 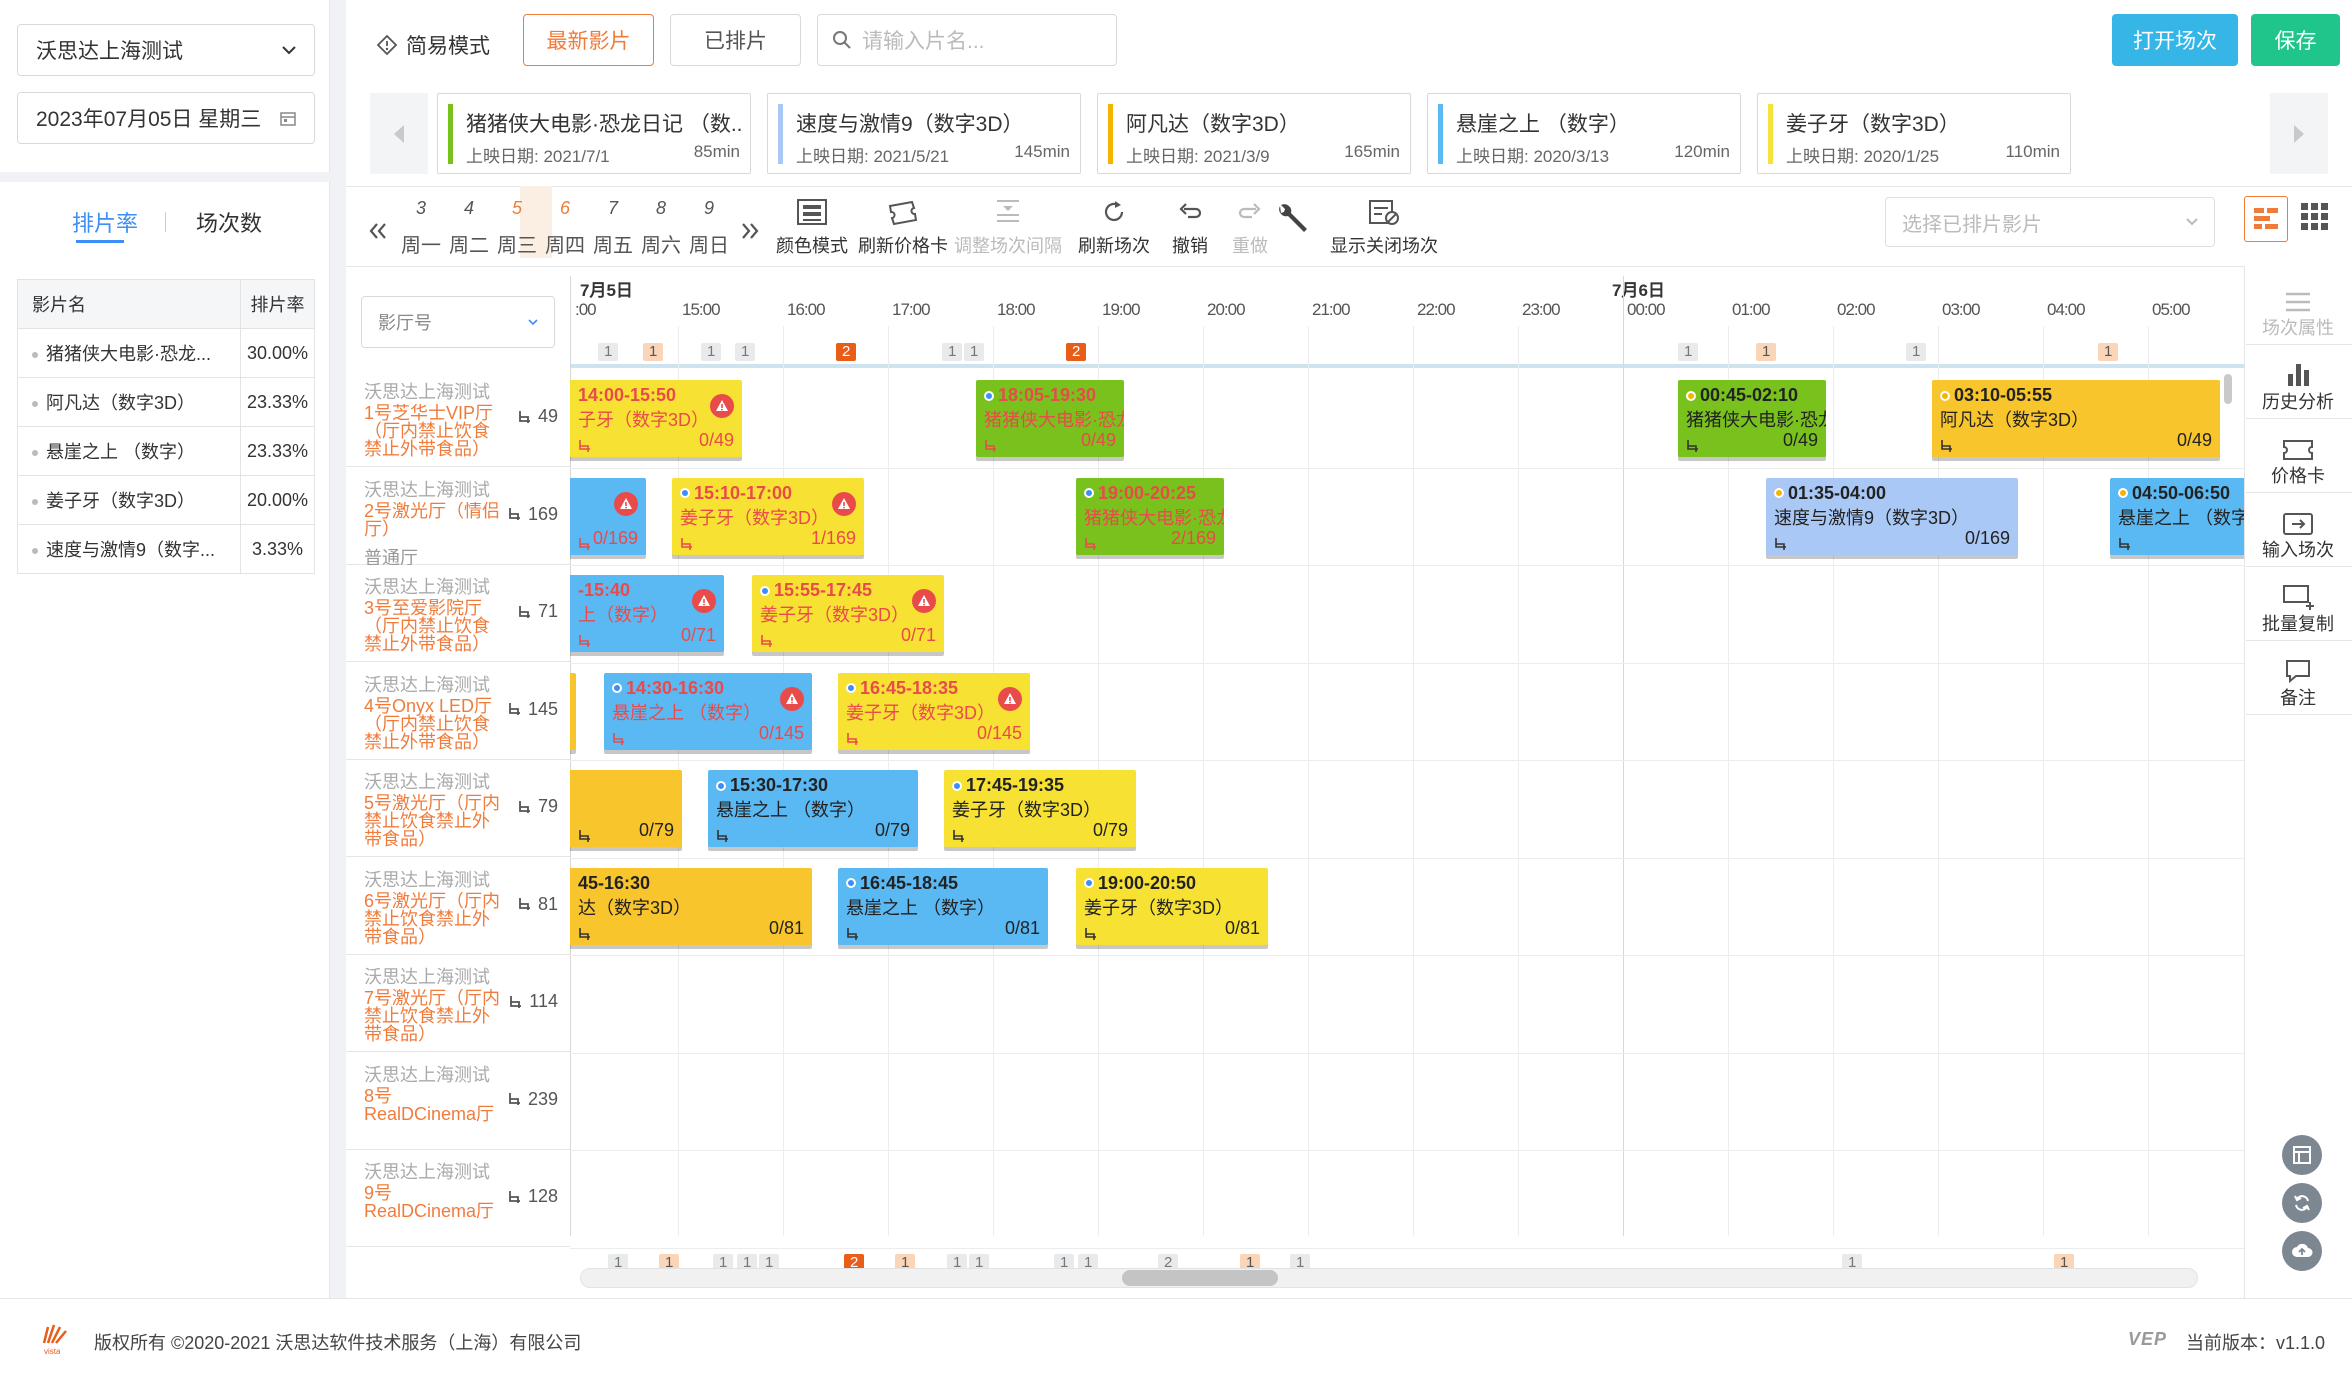 What do you see at coordinates (848, 613) in the screenshot?
I see `session-block: 15:55-17:45 姜子牙（数字3D） 0/71` at bounding box center [848, 613].